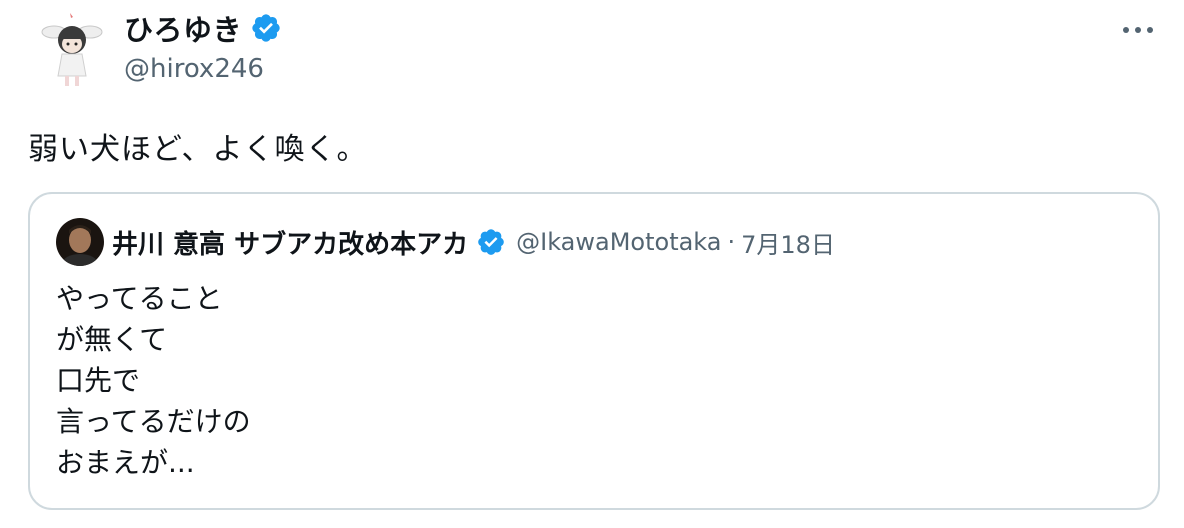 This screenshot has width=1184, height=528. I want to click on quoted-avatar-photo, so click(80, 242).